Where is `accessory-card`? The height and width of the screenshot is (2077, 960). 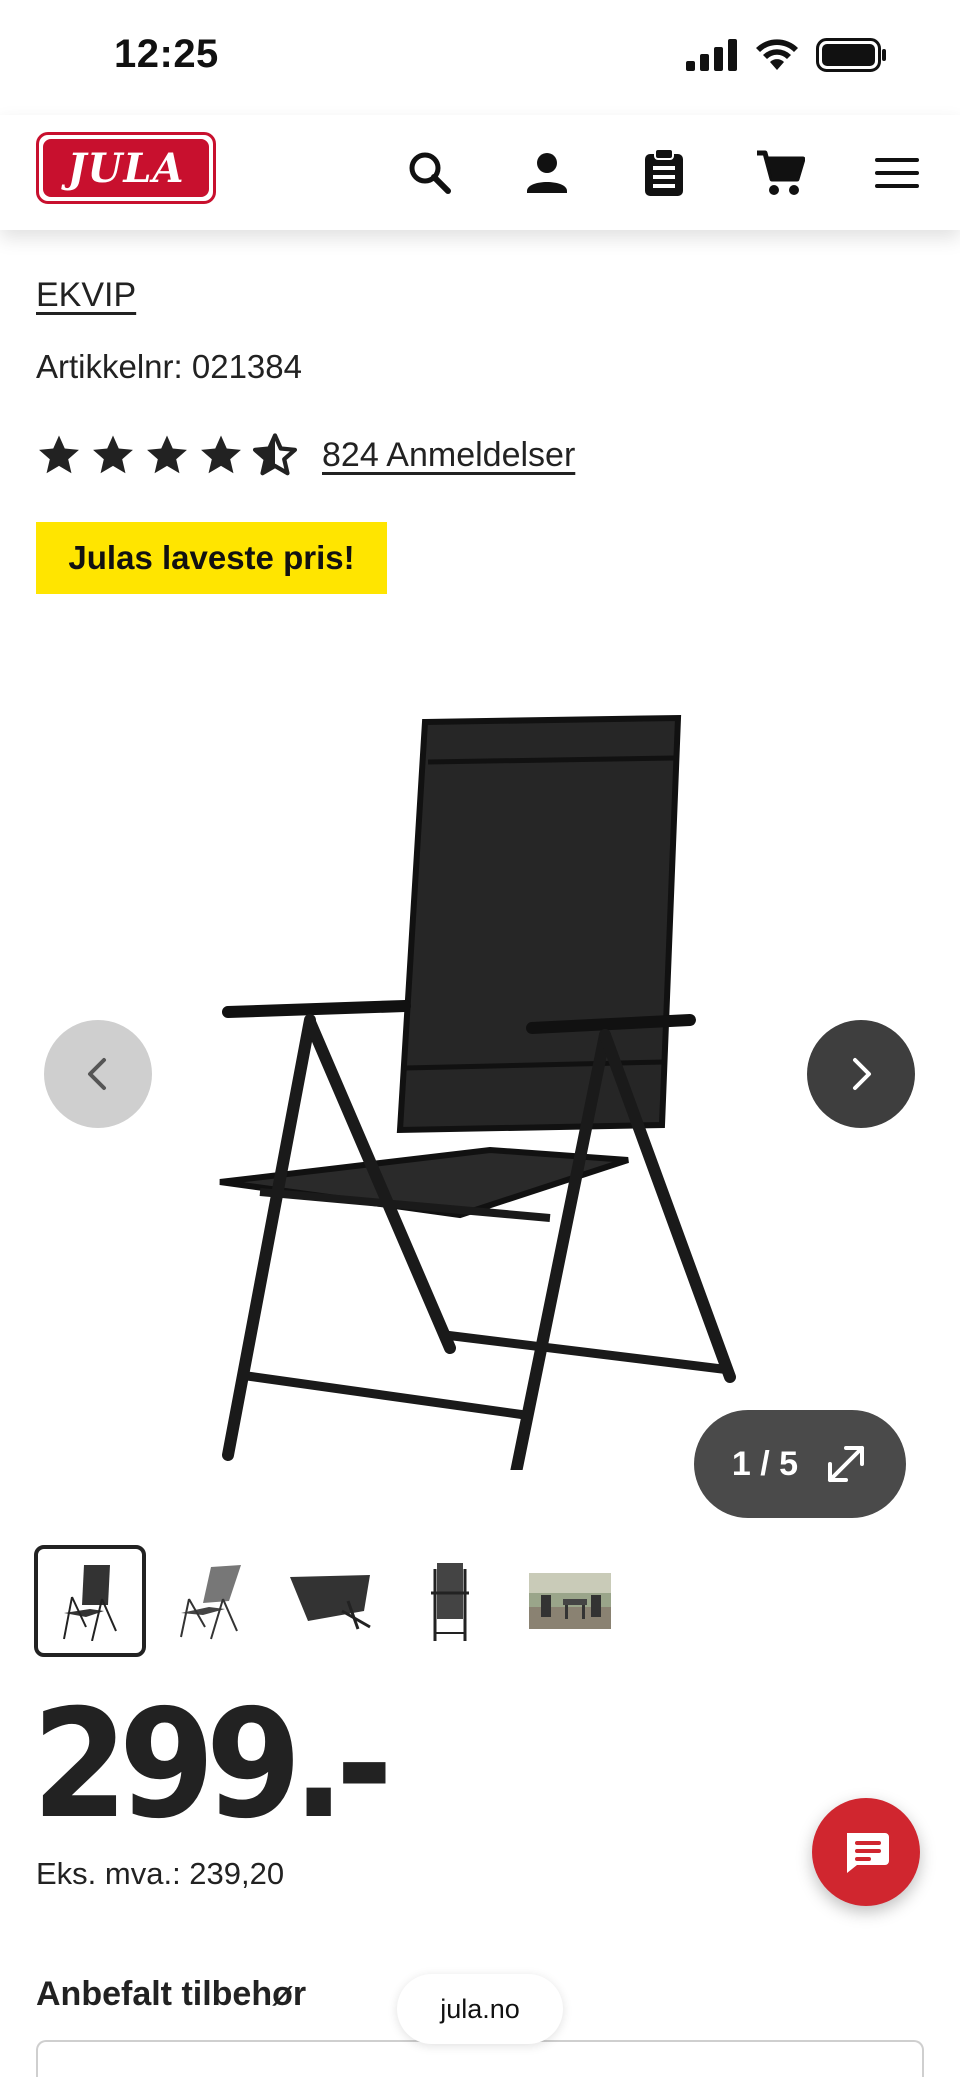 accessory-card is located at coordinates (480, 2058).